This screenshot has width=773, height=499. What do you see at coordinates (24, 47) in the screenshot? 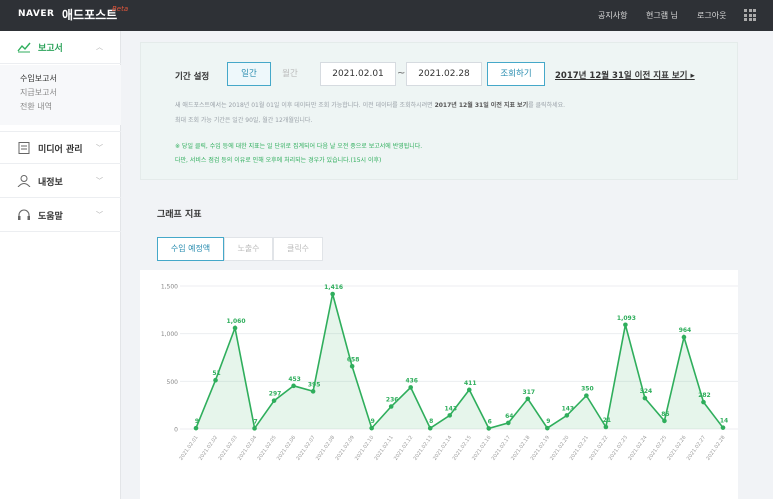
I see `chart-line-icon` at bounding box center [24, 47].